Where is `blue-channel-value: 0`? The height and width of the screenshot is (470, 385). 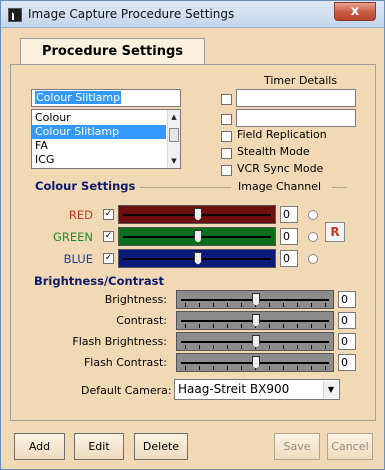 blue-channel-value: 0 is located at coordinates (289, 258).